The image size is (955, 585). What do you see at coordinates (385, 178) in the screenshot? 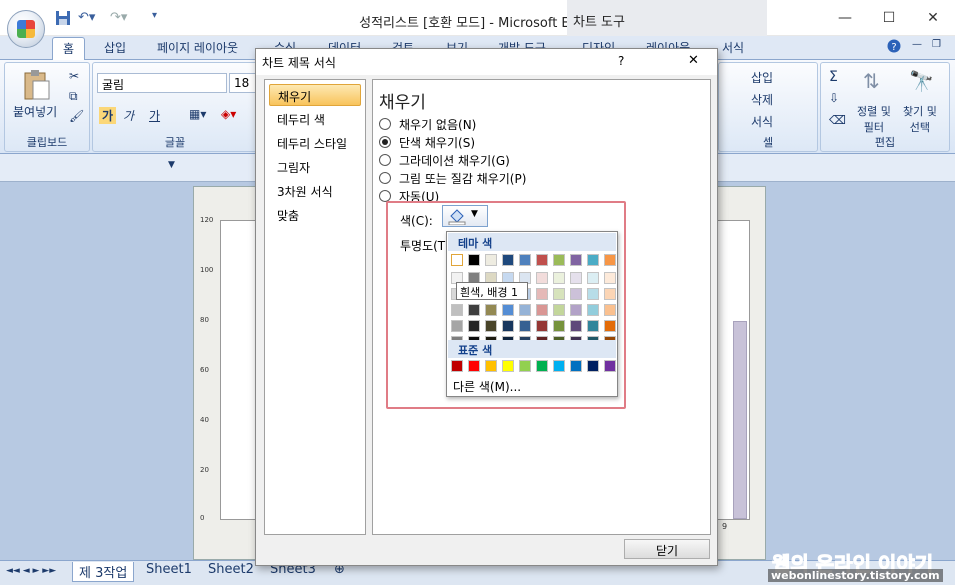
I see `radio-picture-fill` at bounding box center [385, 178].